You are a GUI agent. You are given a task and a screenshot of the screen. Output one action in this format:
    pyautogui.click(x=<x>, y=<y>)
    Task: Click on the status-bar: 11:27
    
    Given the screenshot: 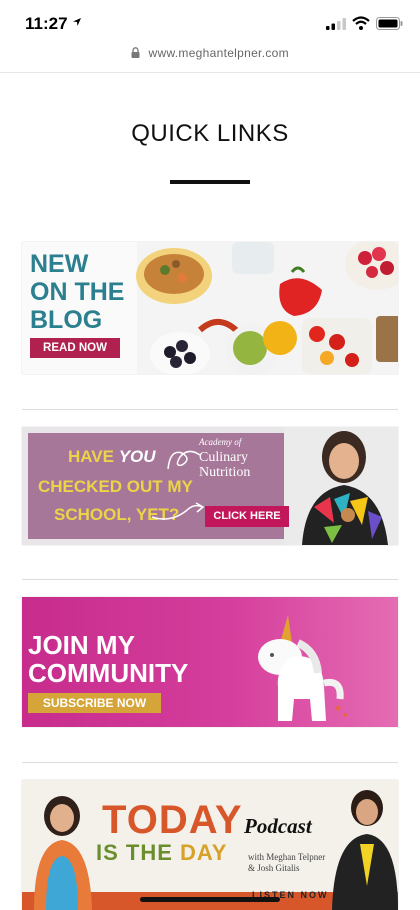 What is the action you would take?
    pyautogui.click(x=210, y=22)
    